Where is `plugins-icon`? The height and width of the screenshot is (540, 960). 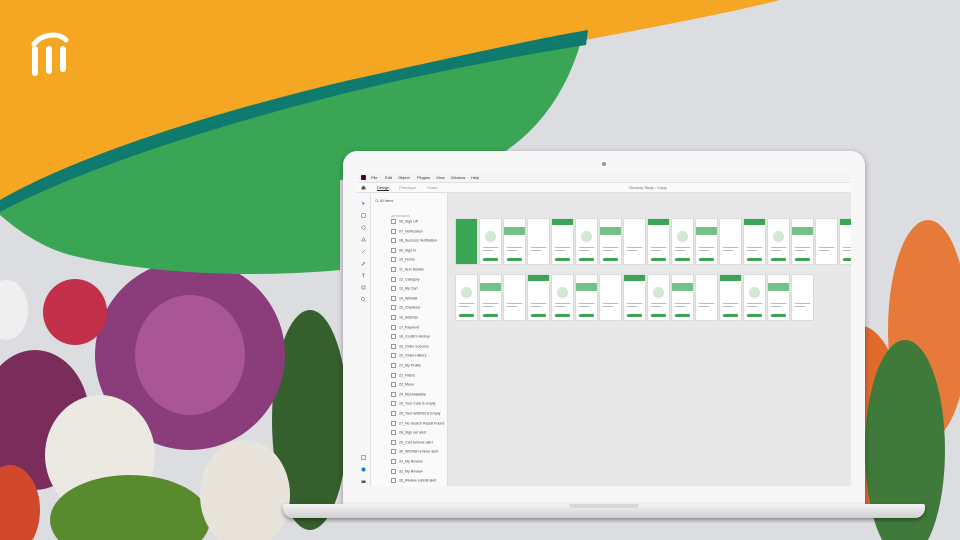 plugins-icon is located at coordinates (363, 469).